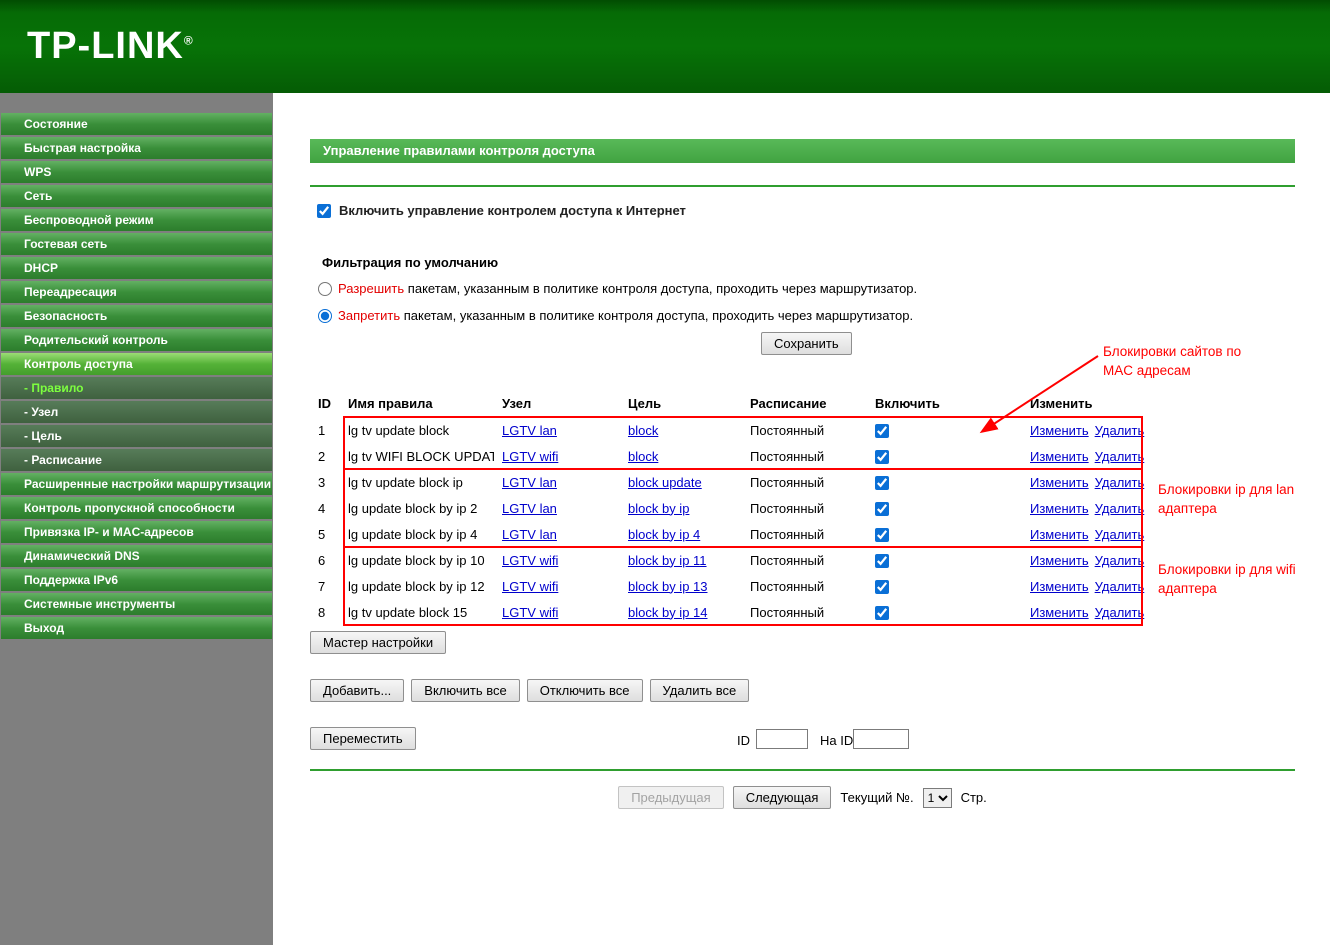 Image resolution: width=1330 pixels, height=945 pixels. I want to click on sidebar-item-access-control: Контроль доступа, so click(136, 364).